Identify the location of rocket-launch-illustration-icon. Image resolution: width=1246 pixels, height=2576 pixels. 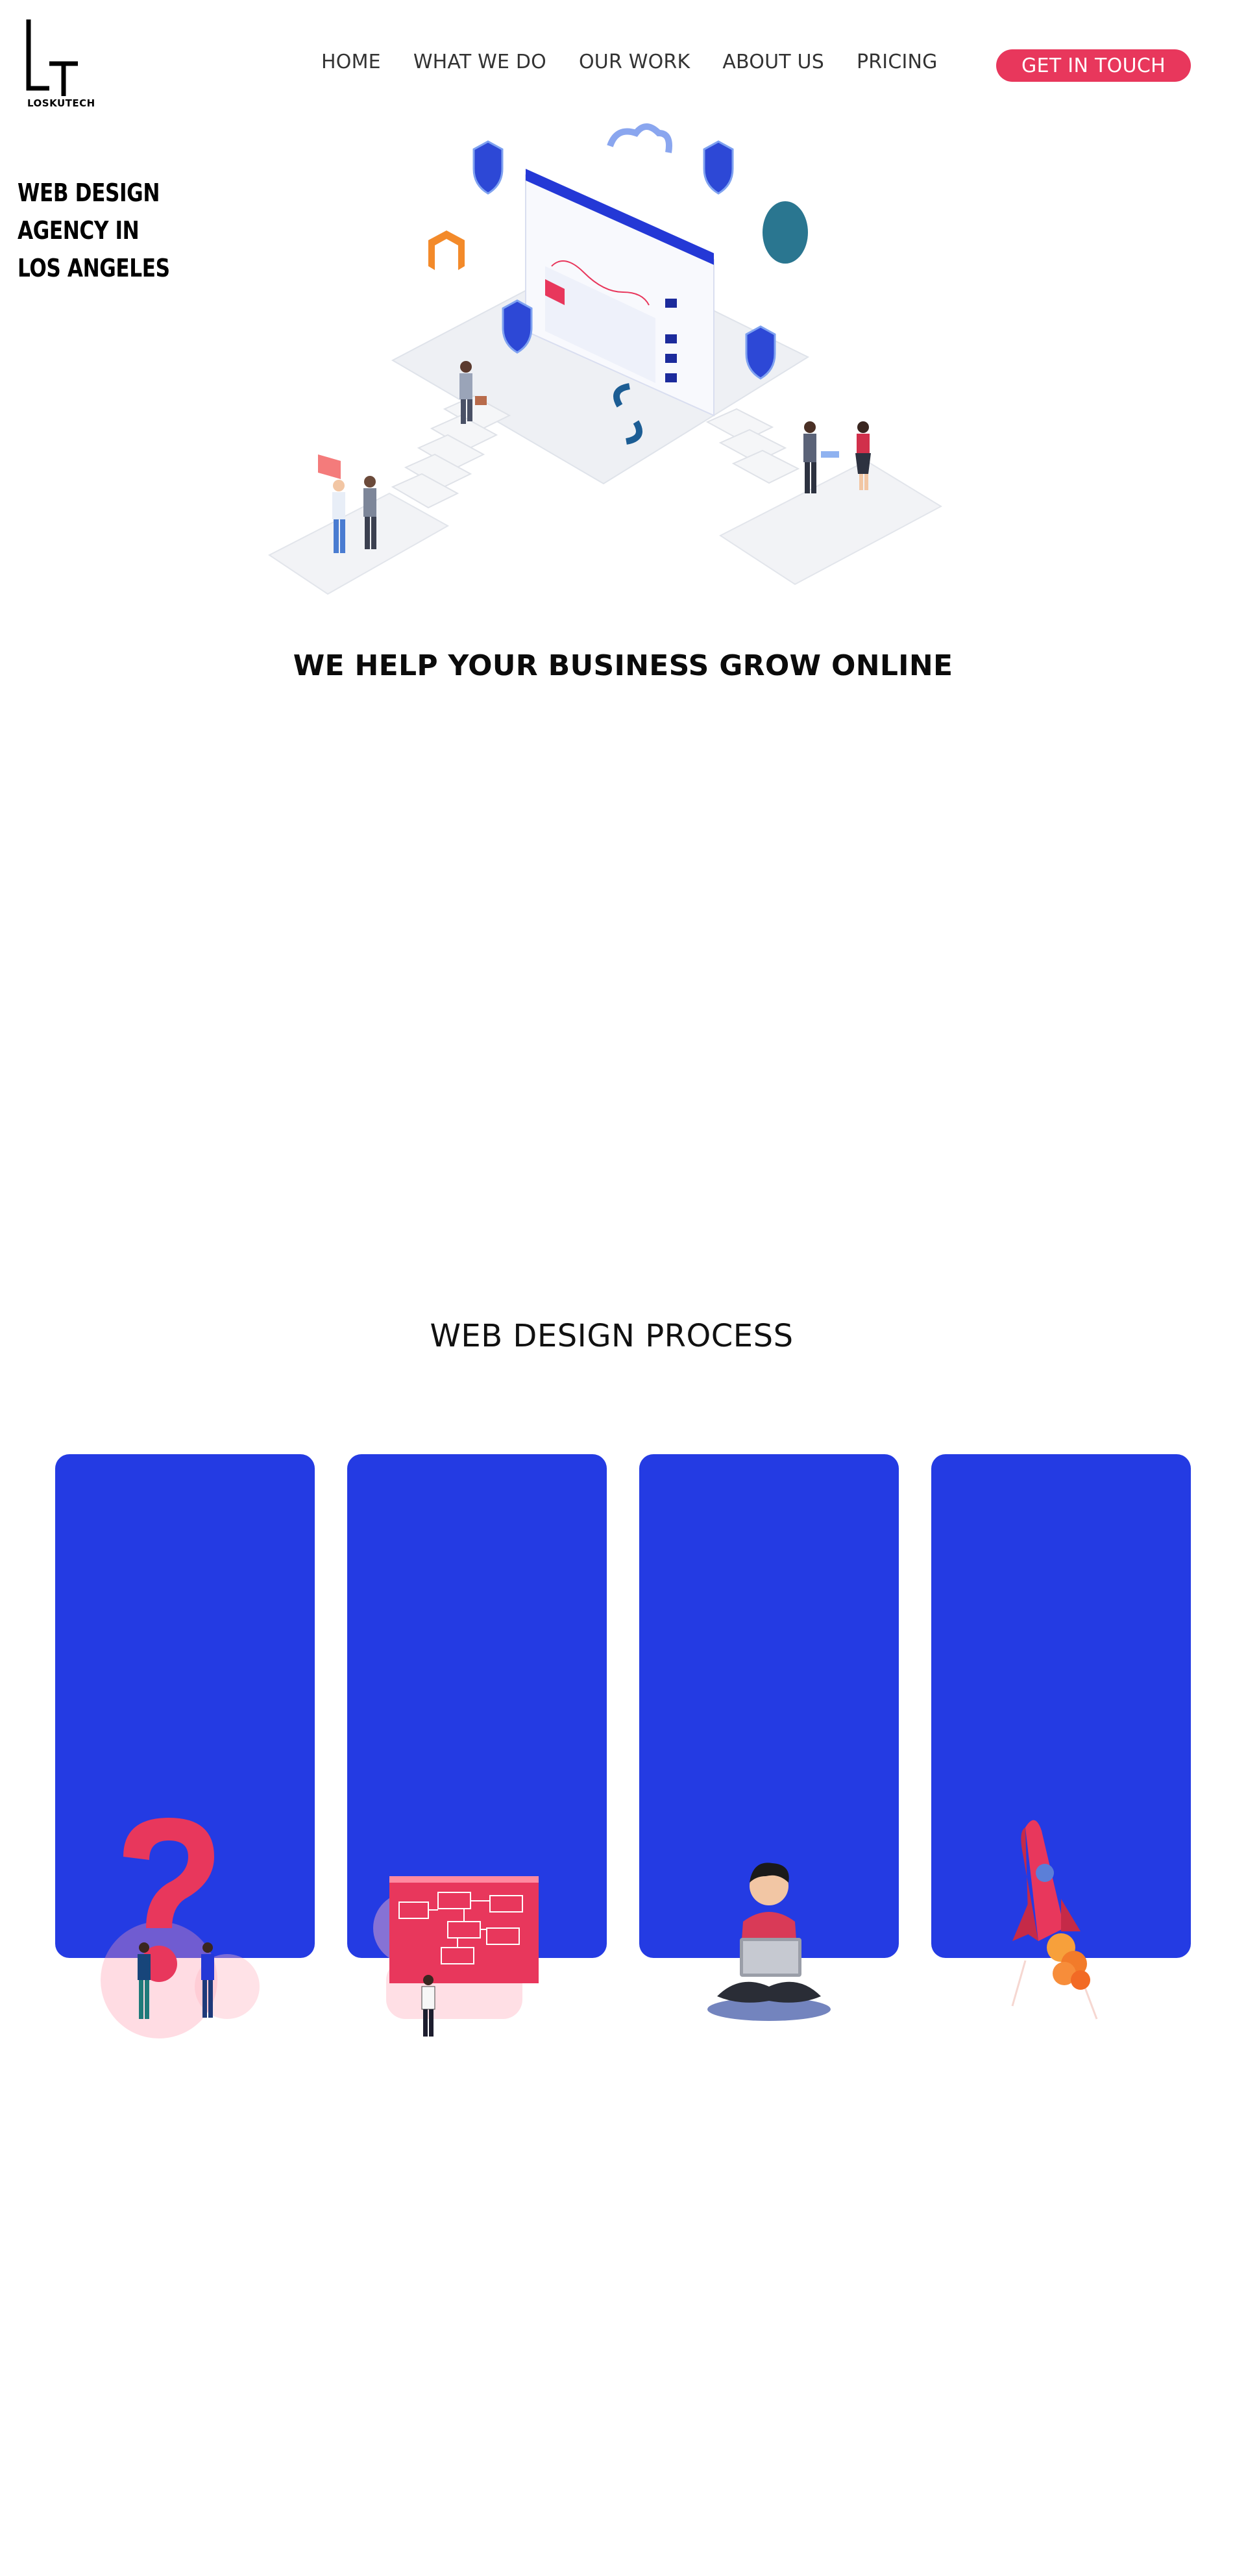
(1054, 1920).